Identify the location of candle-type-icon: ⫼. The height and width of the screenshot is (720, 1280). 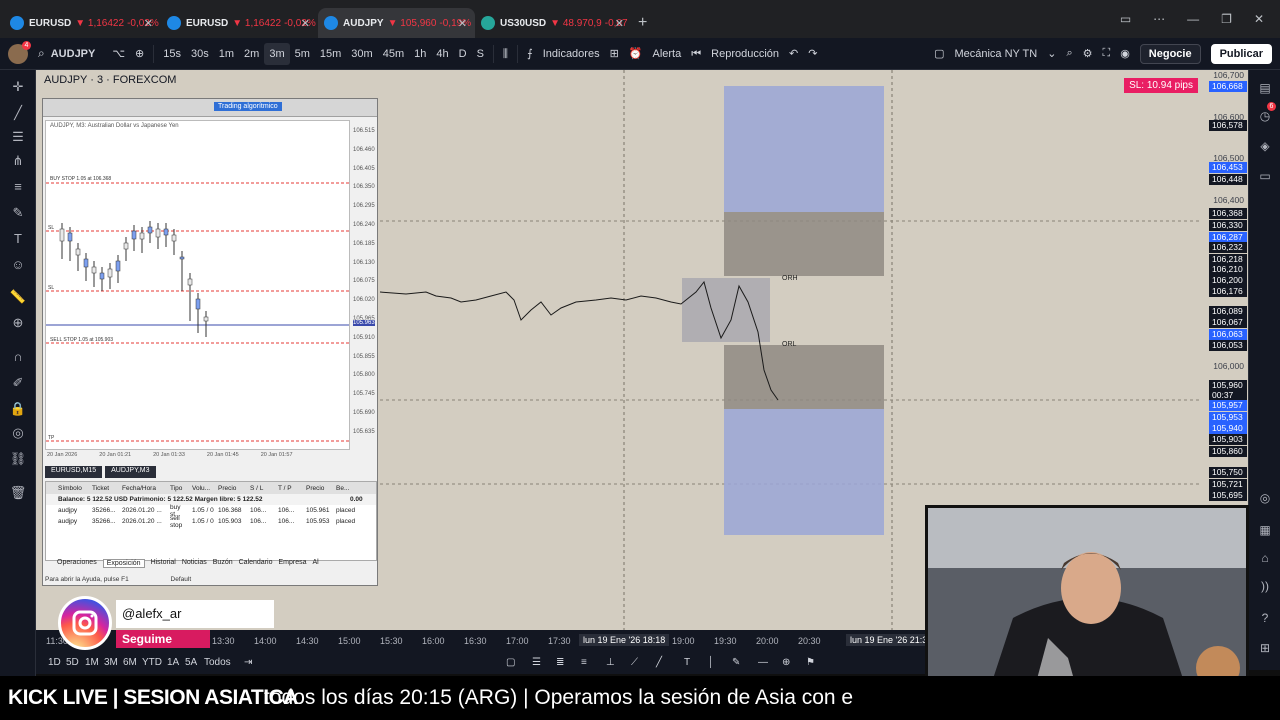
(505, 54).